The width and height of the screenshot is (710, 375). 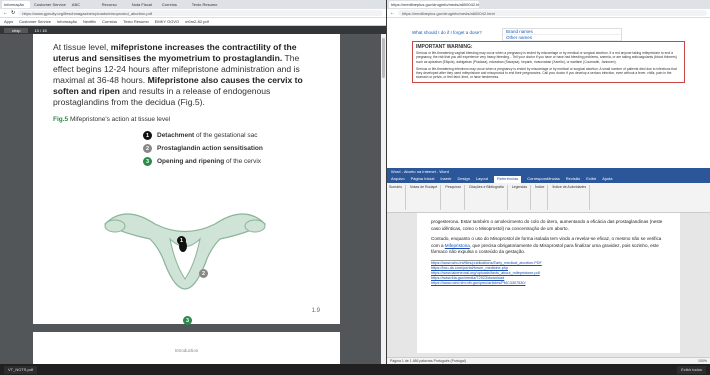 What do you see at coordinates (109, 21) in the screenshot?
I see `bookmark-item: Correios` at bounding box center [109, 21].